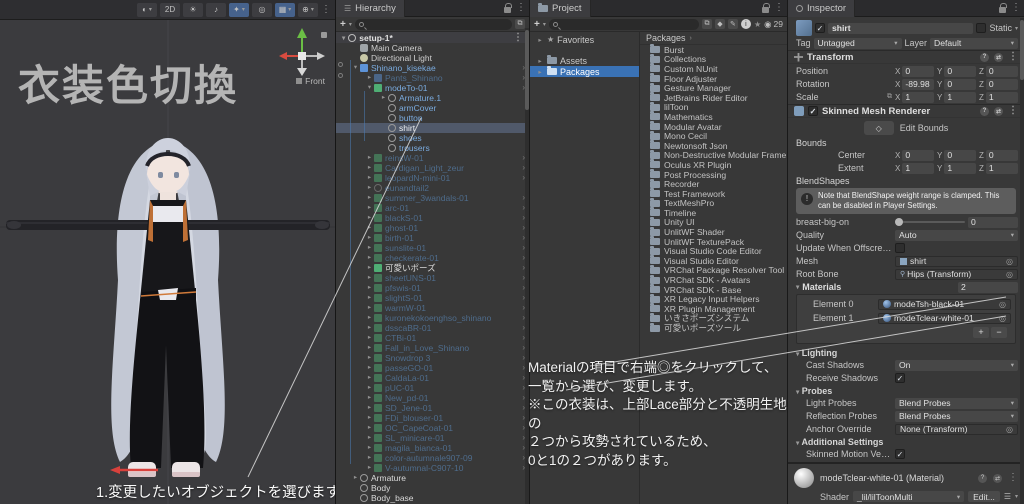 Image resolution: width=1024 pixels, height=504 pixels. Describe the element at coordinates (432, 278) in the screenshot. I see `hierarchy-item: sheetUNS-01` at that location.